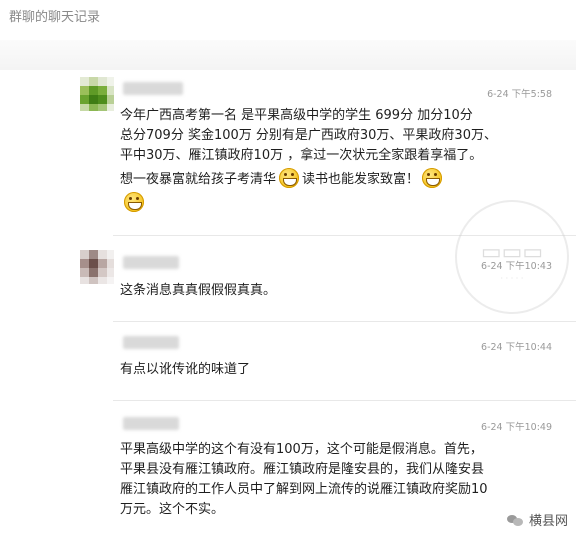 The width and height of the screenshot is (576, 537). Describe the element at coordinates (198, 179) in the screenshot. I see `message-line-text: 想一夜暴富就给孩子考清华` at that location.